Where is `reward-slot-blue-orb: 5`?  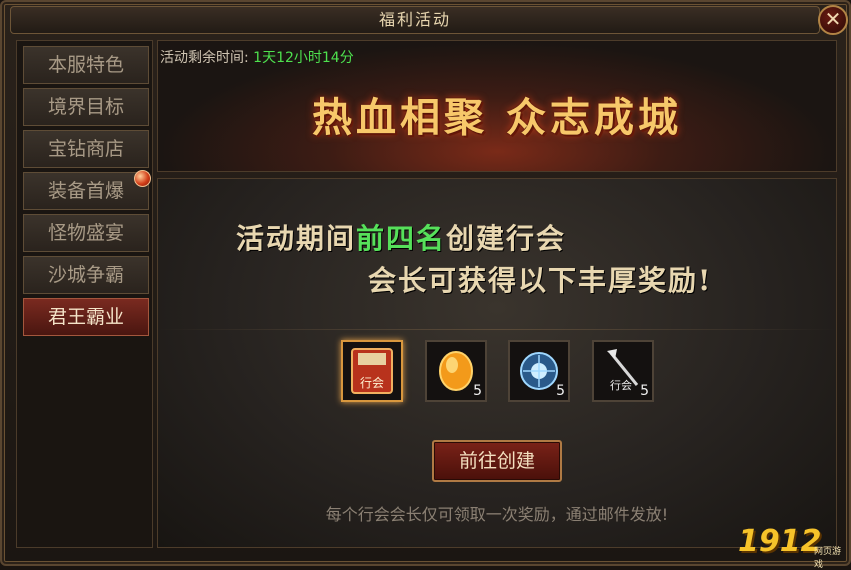 reward-slot-blue-orb: 5 is located at coordinates (539, 371).